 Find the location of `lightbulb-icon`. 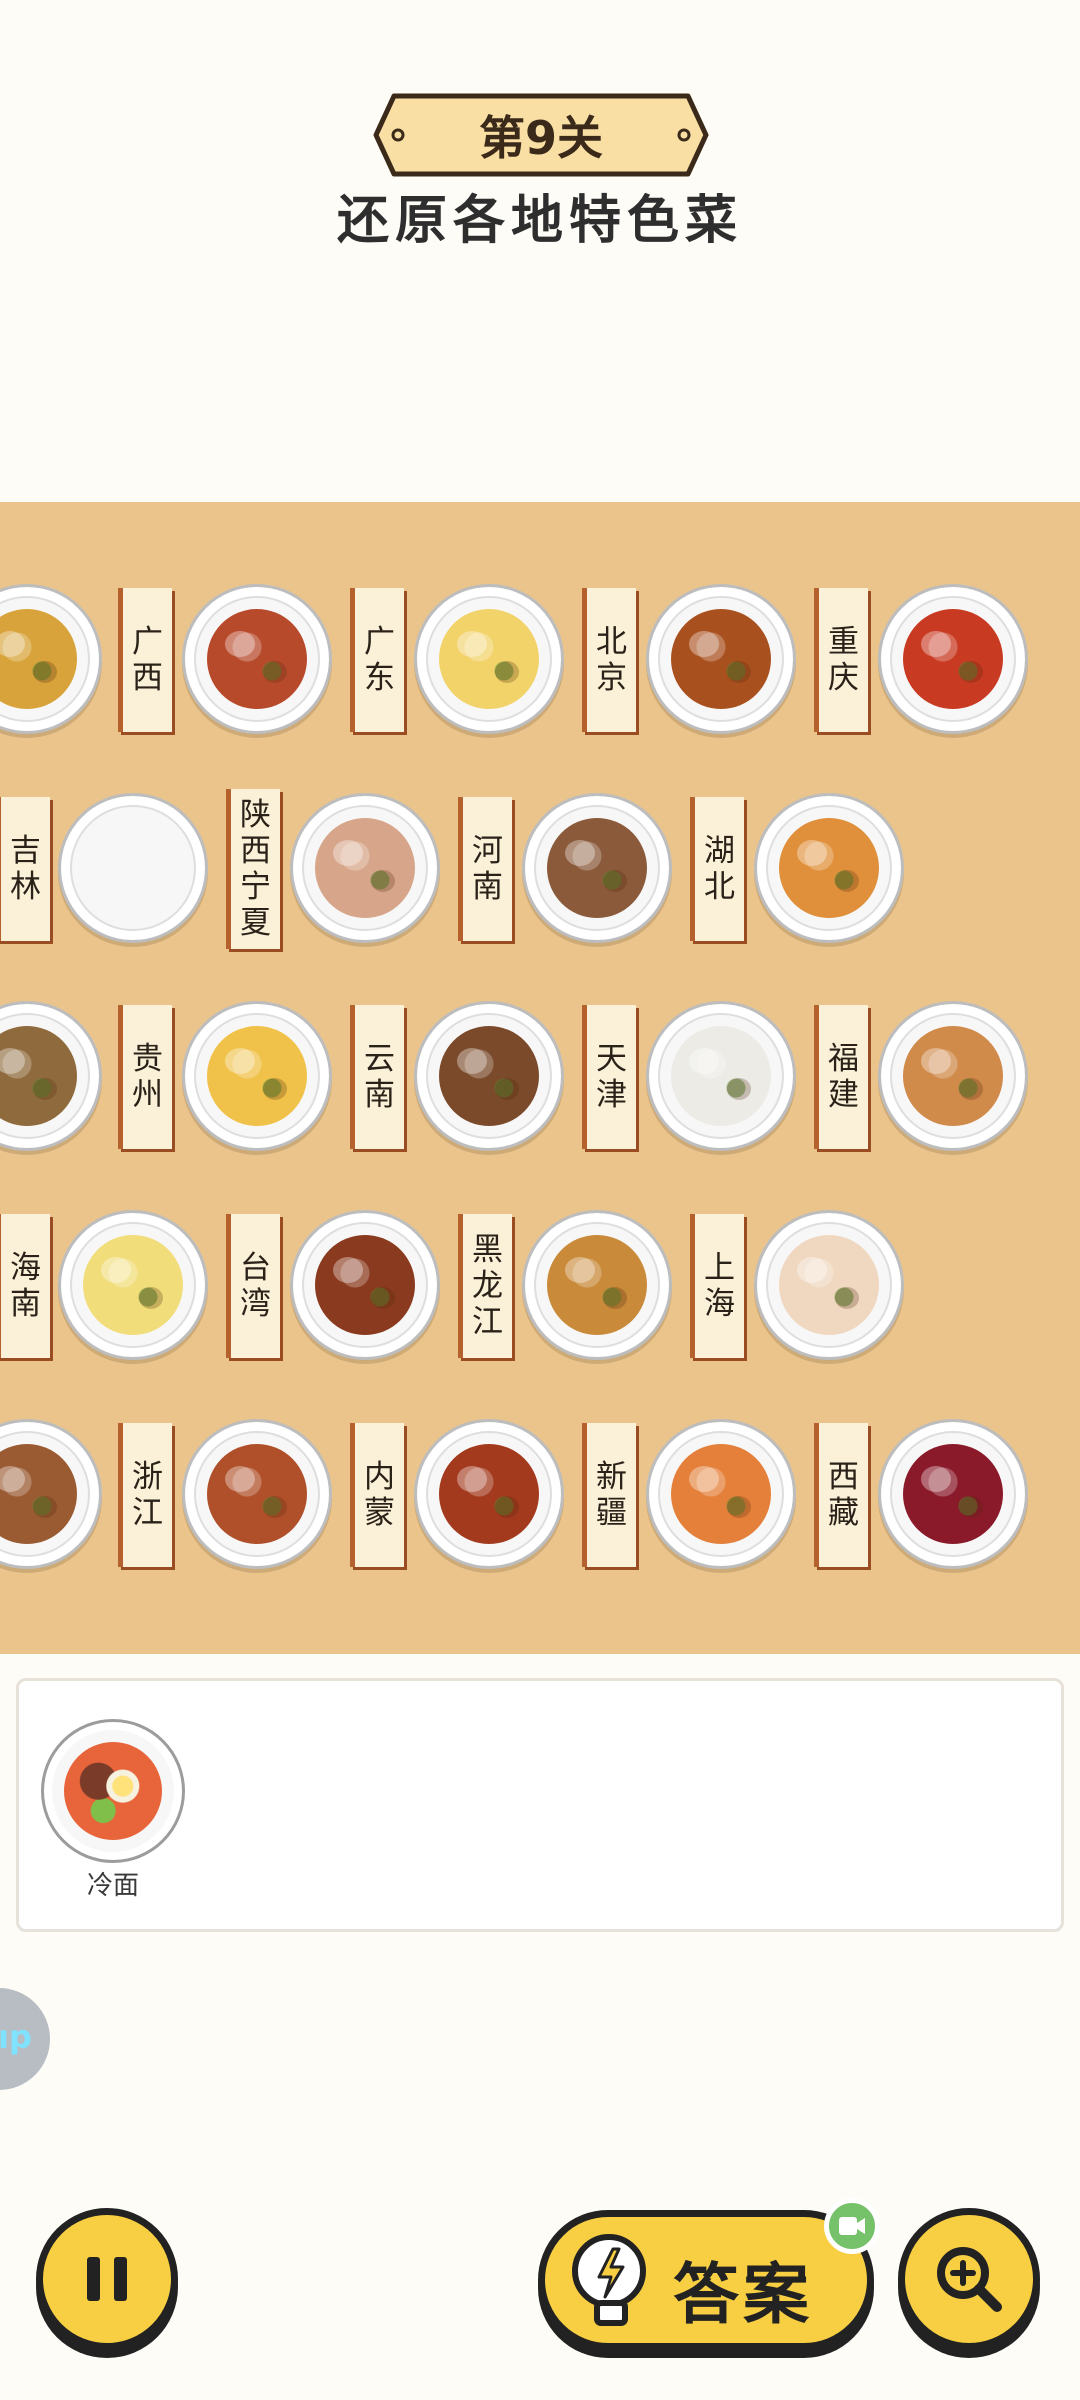

lightbulb-icon is located at coordinates (609, 2280).